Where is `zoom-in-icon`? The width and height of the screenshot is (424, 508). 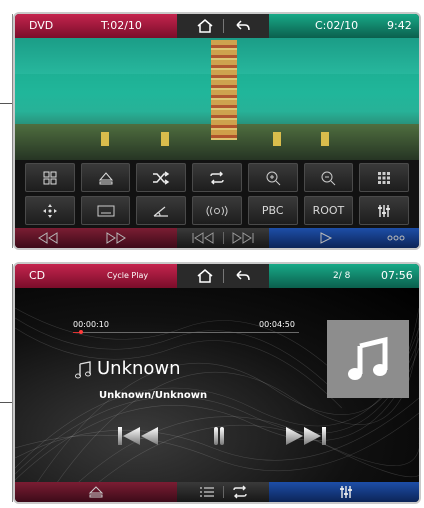
zoom-in-icon is located at coordinates (273, 178).